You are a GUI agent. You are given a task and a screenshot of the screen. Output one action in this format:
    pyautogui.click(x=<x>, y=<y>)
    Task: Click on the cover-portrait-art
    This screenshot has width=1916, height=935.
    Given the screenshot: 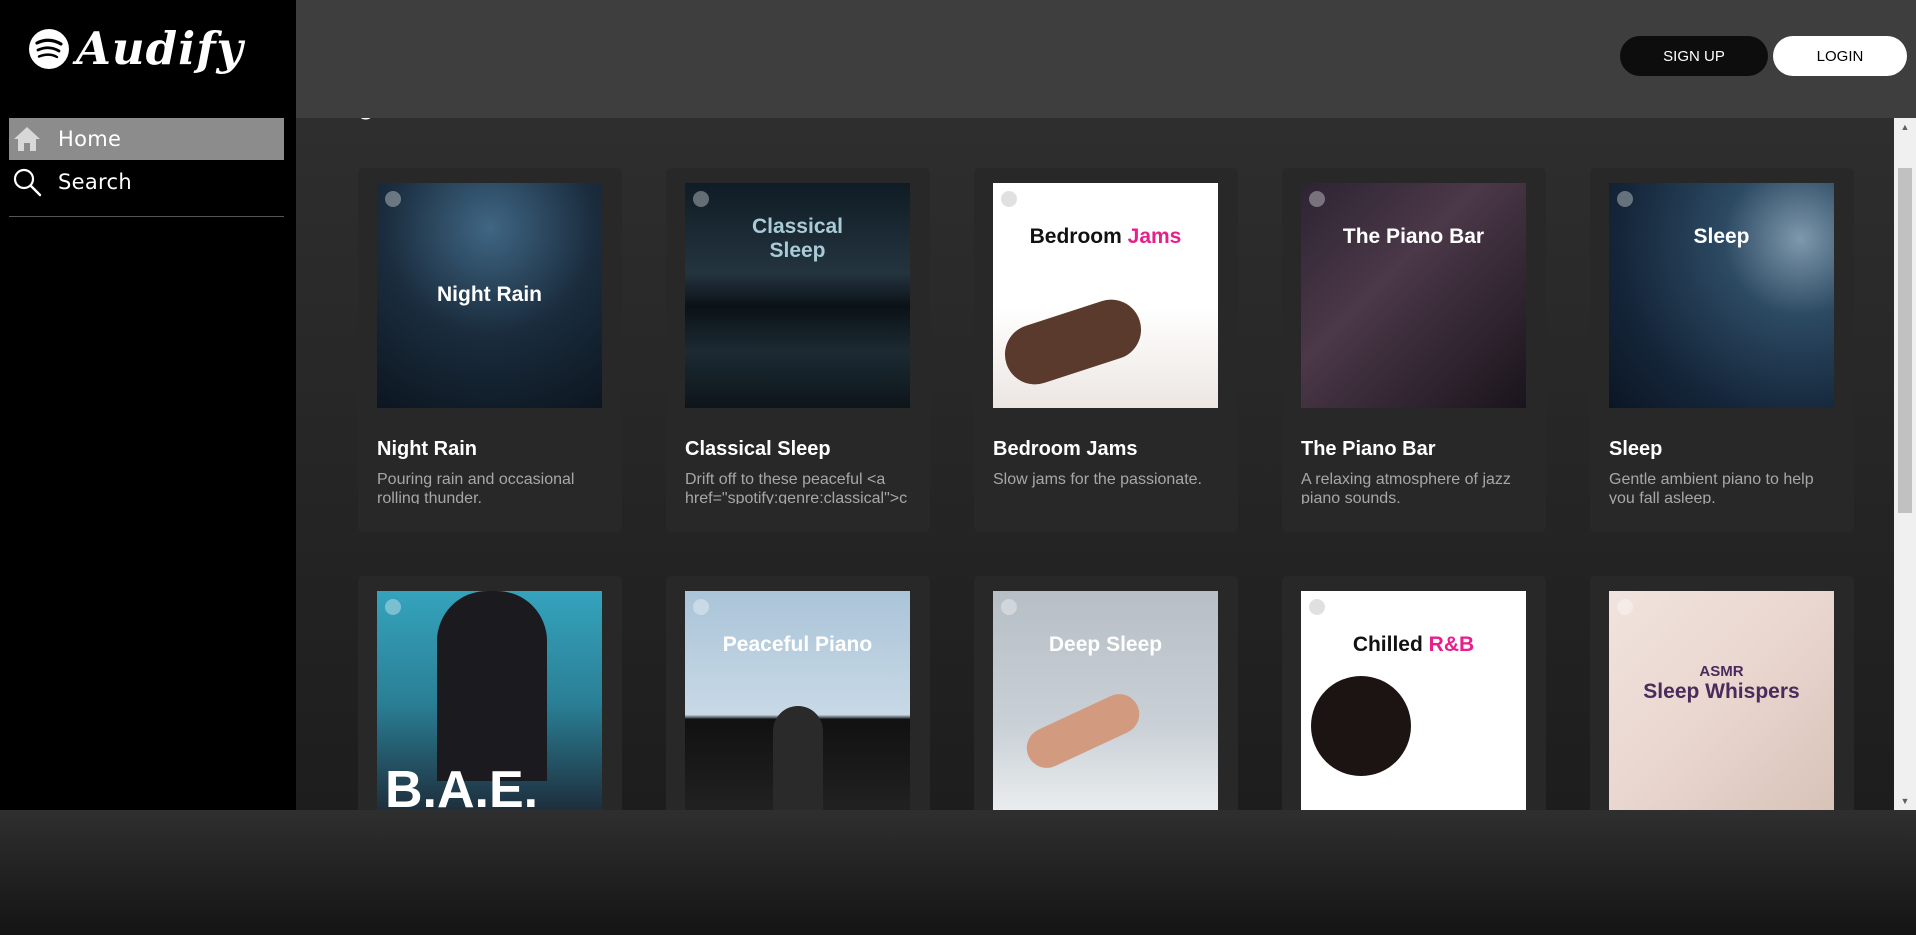 What is the action you would take?
    pyautogui.click(x=1361, y=726)
    